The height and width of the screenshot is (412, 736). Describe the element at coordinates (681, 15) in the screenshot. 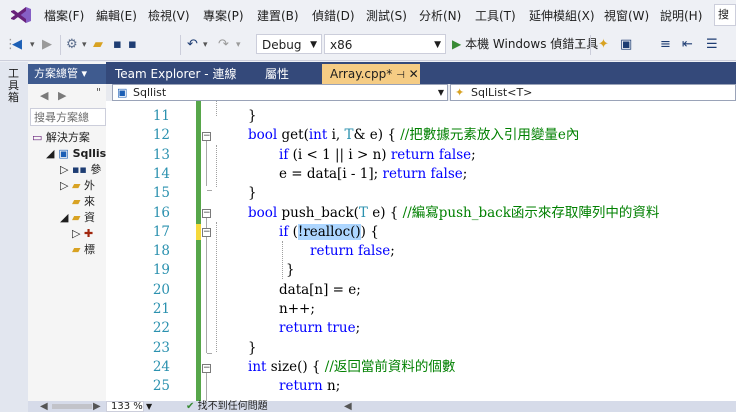

I see `menu-help: 說明(H)` at that location.